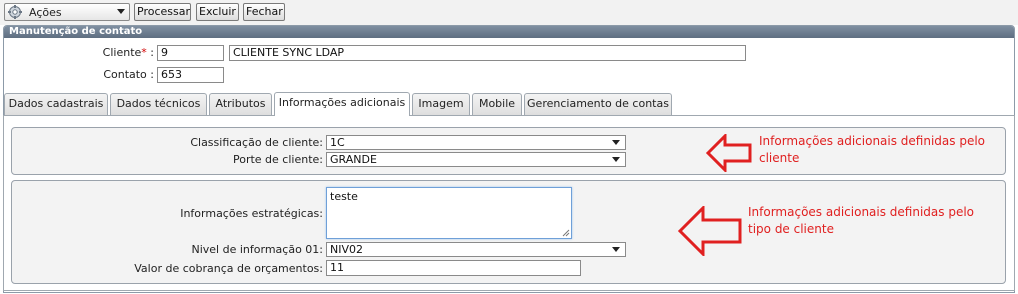 The image size is (1018, 294). What do you see at coordinates (190, 53) in the screenshot?
I see `cliente-code-input: 9` at bounding box center [190, 53].